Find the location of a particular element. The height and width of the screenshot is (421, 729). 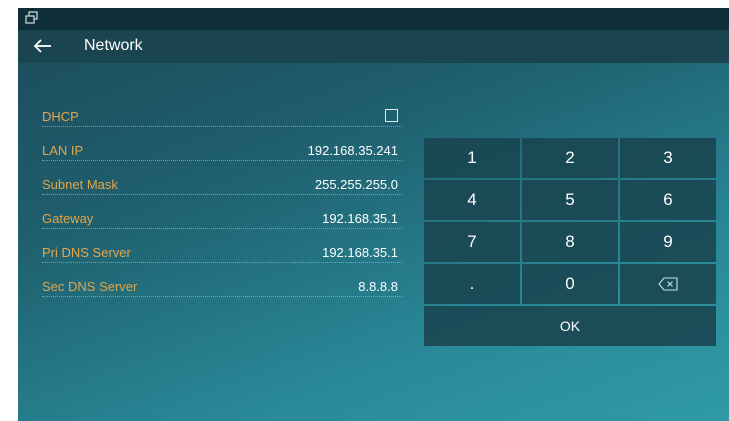

subnet-mask-value: 255.255.255.0 is located at coordinates (356, 184).